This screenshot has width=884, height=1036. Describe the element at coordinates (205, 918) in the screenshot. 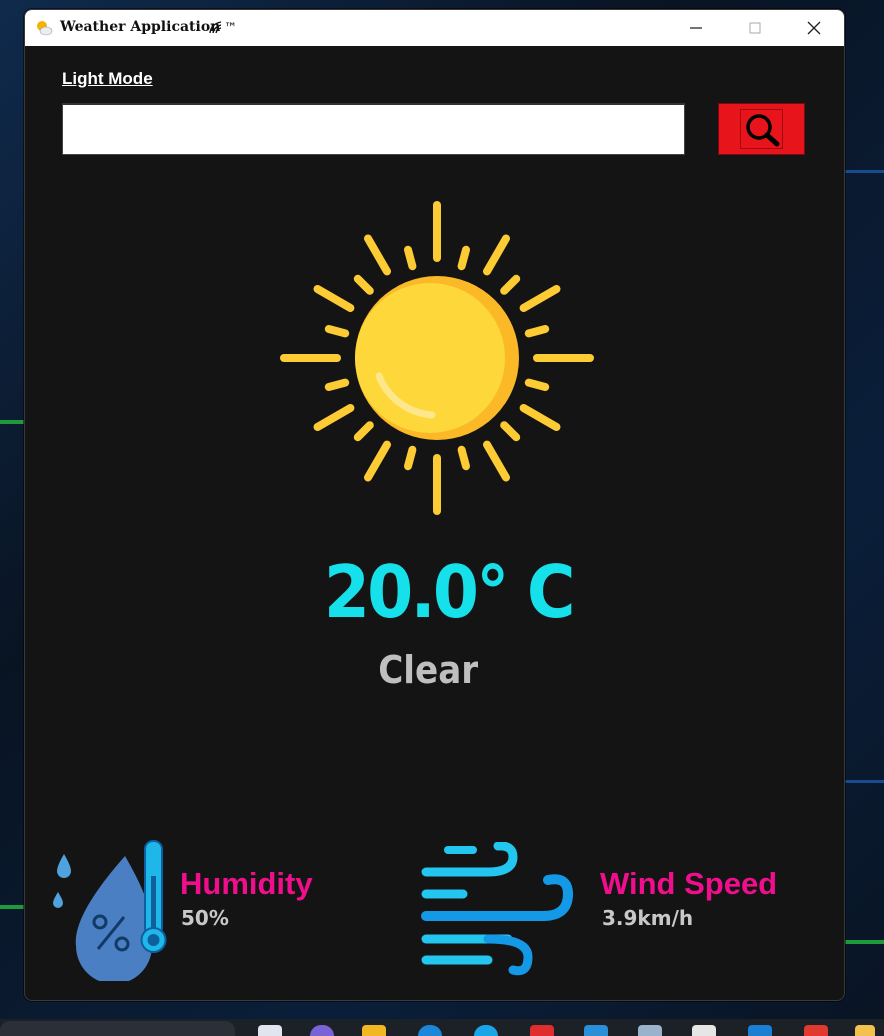

I see `humidity-value: 50%` at that location.